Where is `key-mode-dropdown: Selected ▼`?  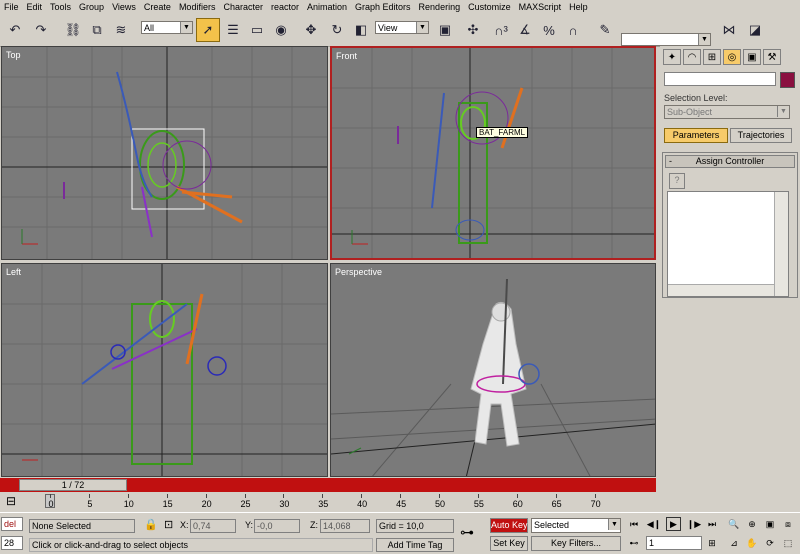 key-mode-dropdown: Selected ▼ is located at coordinates (576, 525).